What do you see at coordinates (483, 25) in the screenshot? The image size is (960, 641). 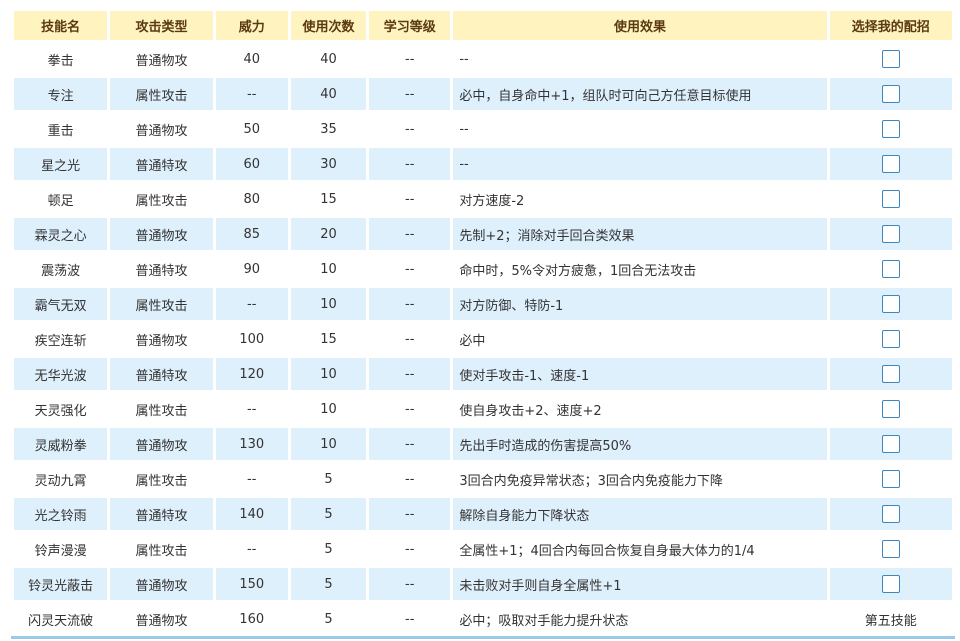 I see `table-header-row: 技能名 攻击类型 威力 使用次数 学习等级 使用效果 选择我的配招` at bounding box center [483, 25].